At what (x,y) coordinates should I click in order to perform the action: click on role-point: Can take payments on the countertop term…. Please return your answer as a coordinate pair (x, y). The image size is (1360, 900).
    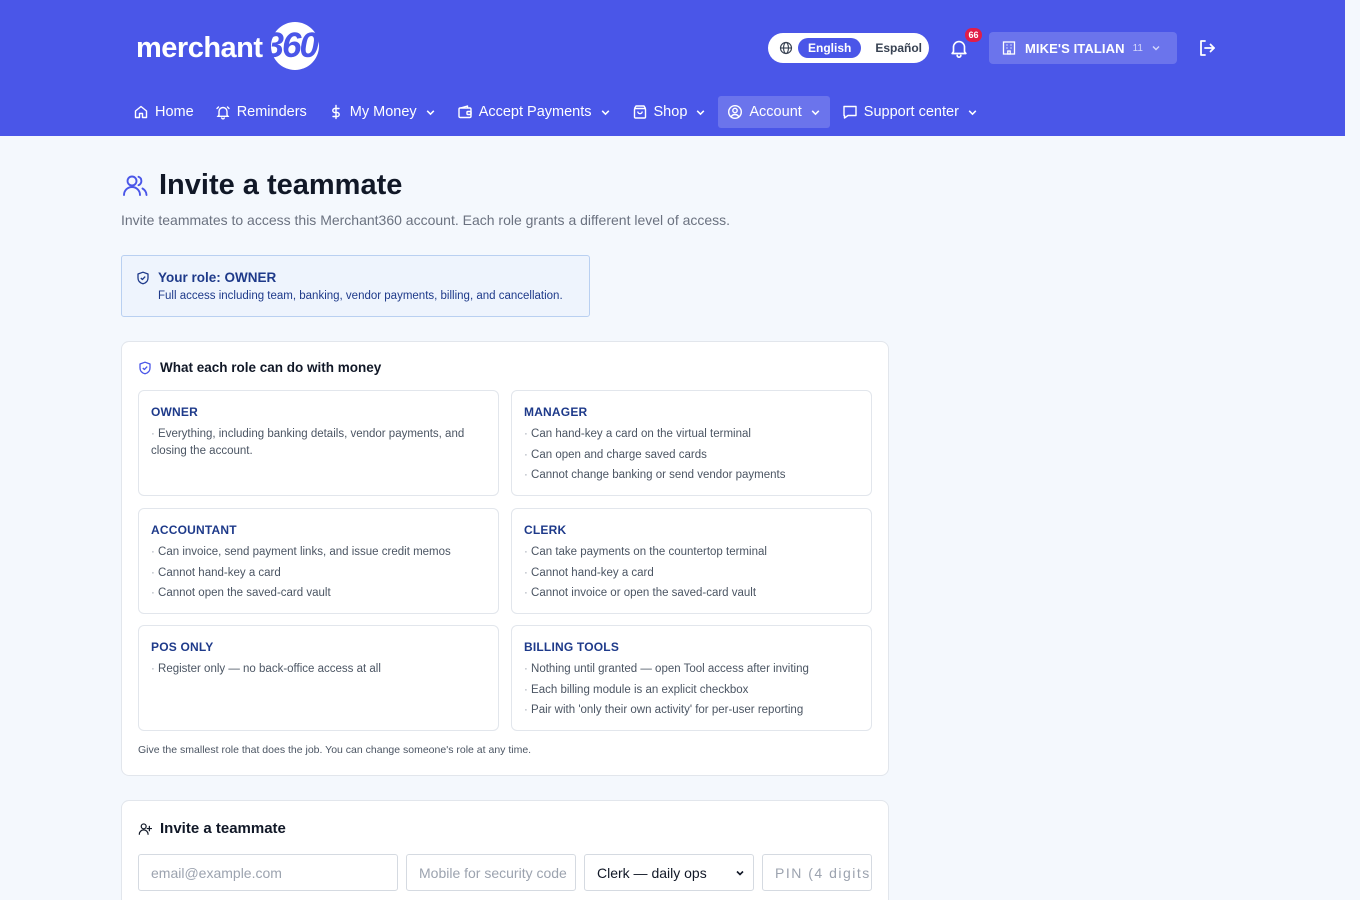
    Looking at the image, I should click on (691, 552).